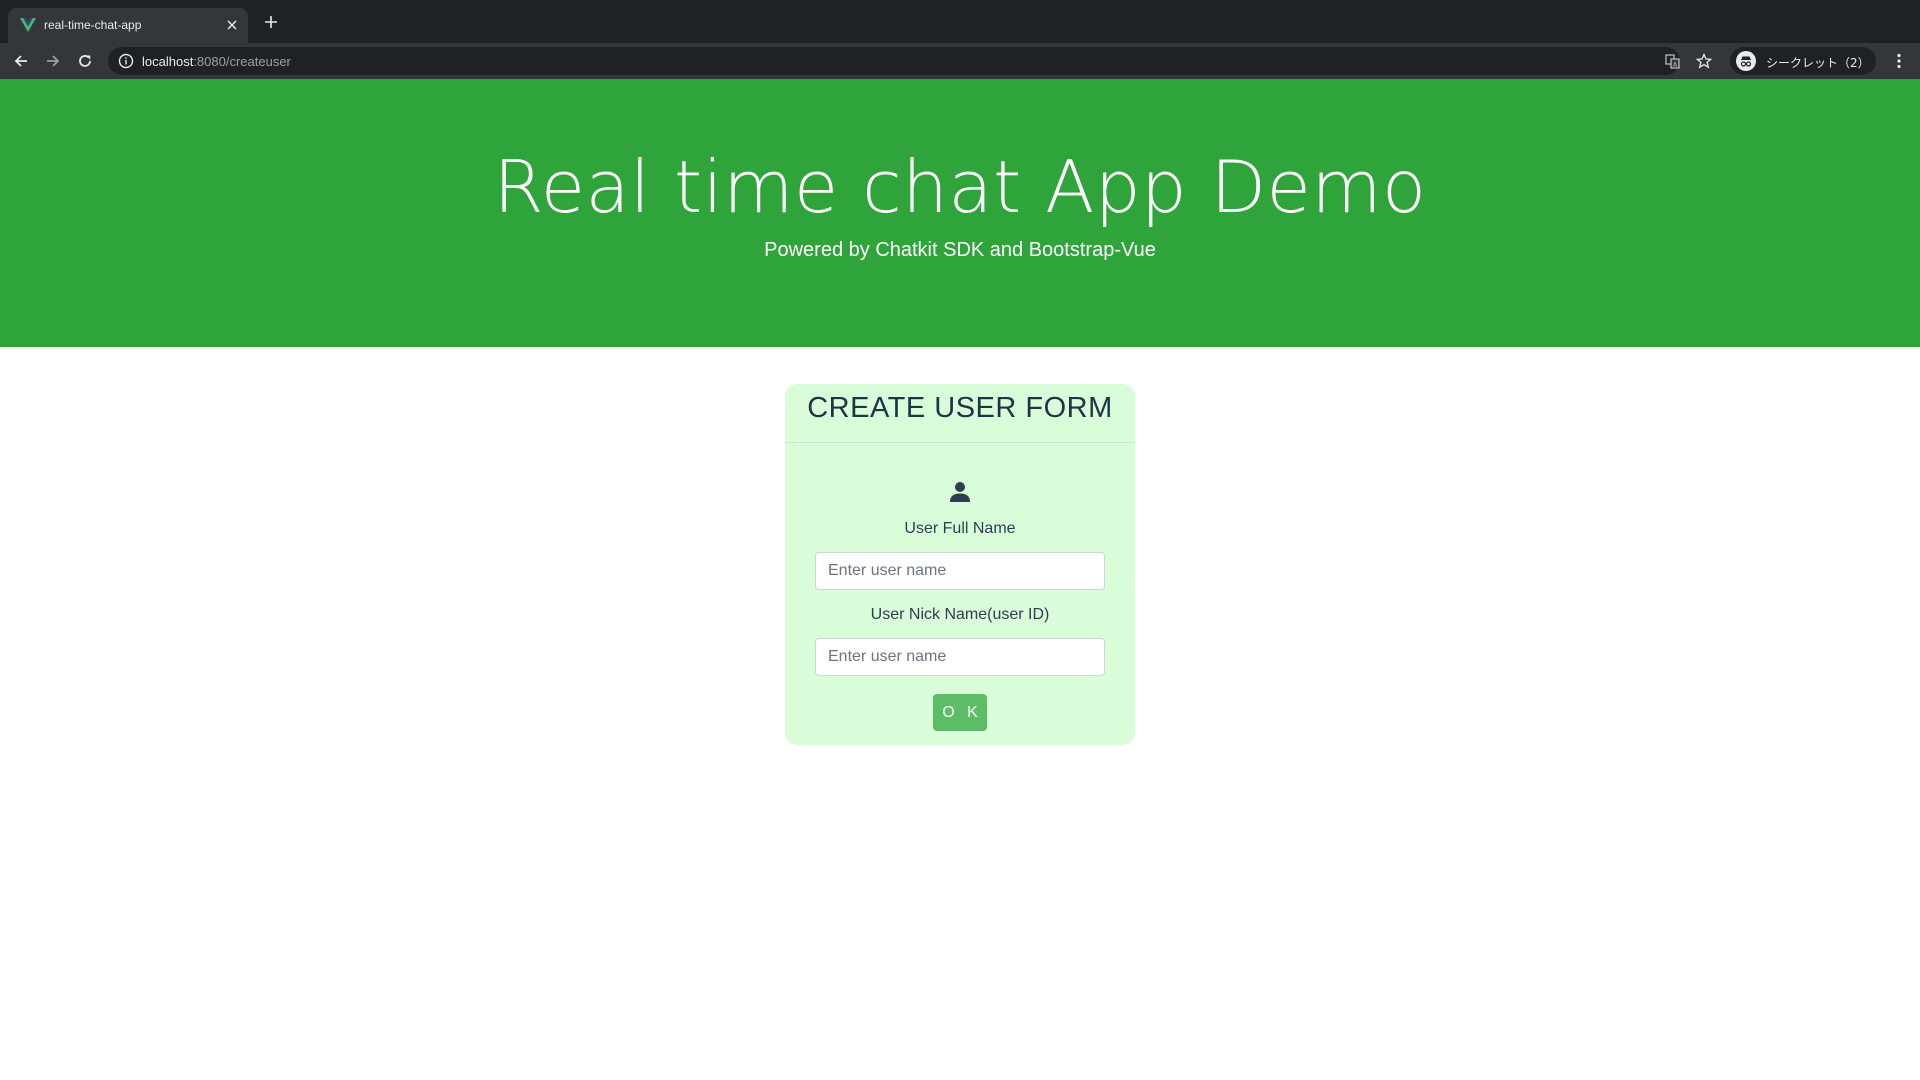  I want to click on incognito-profile-button: シークレット（2）, so click(1803, 61).